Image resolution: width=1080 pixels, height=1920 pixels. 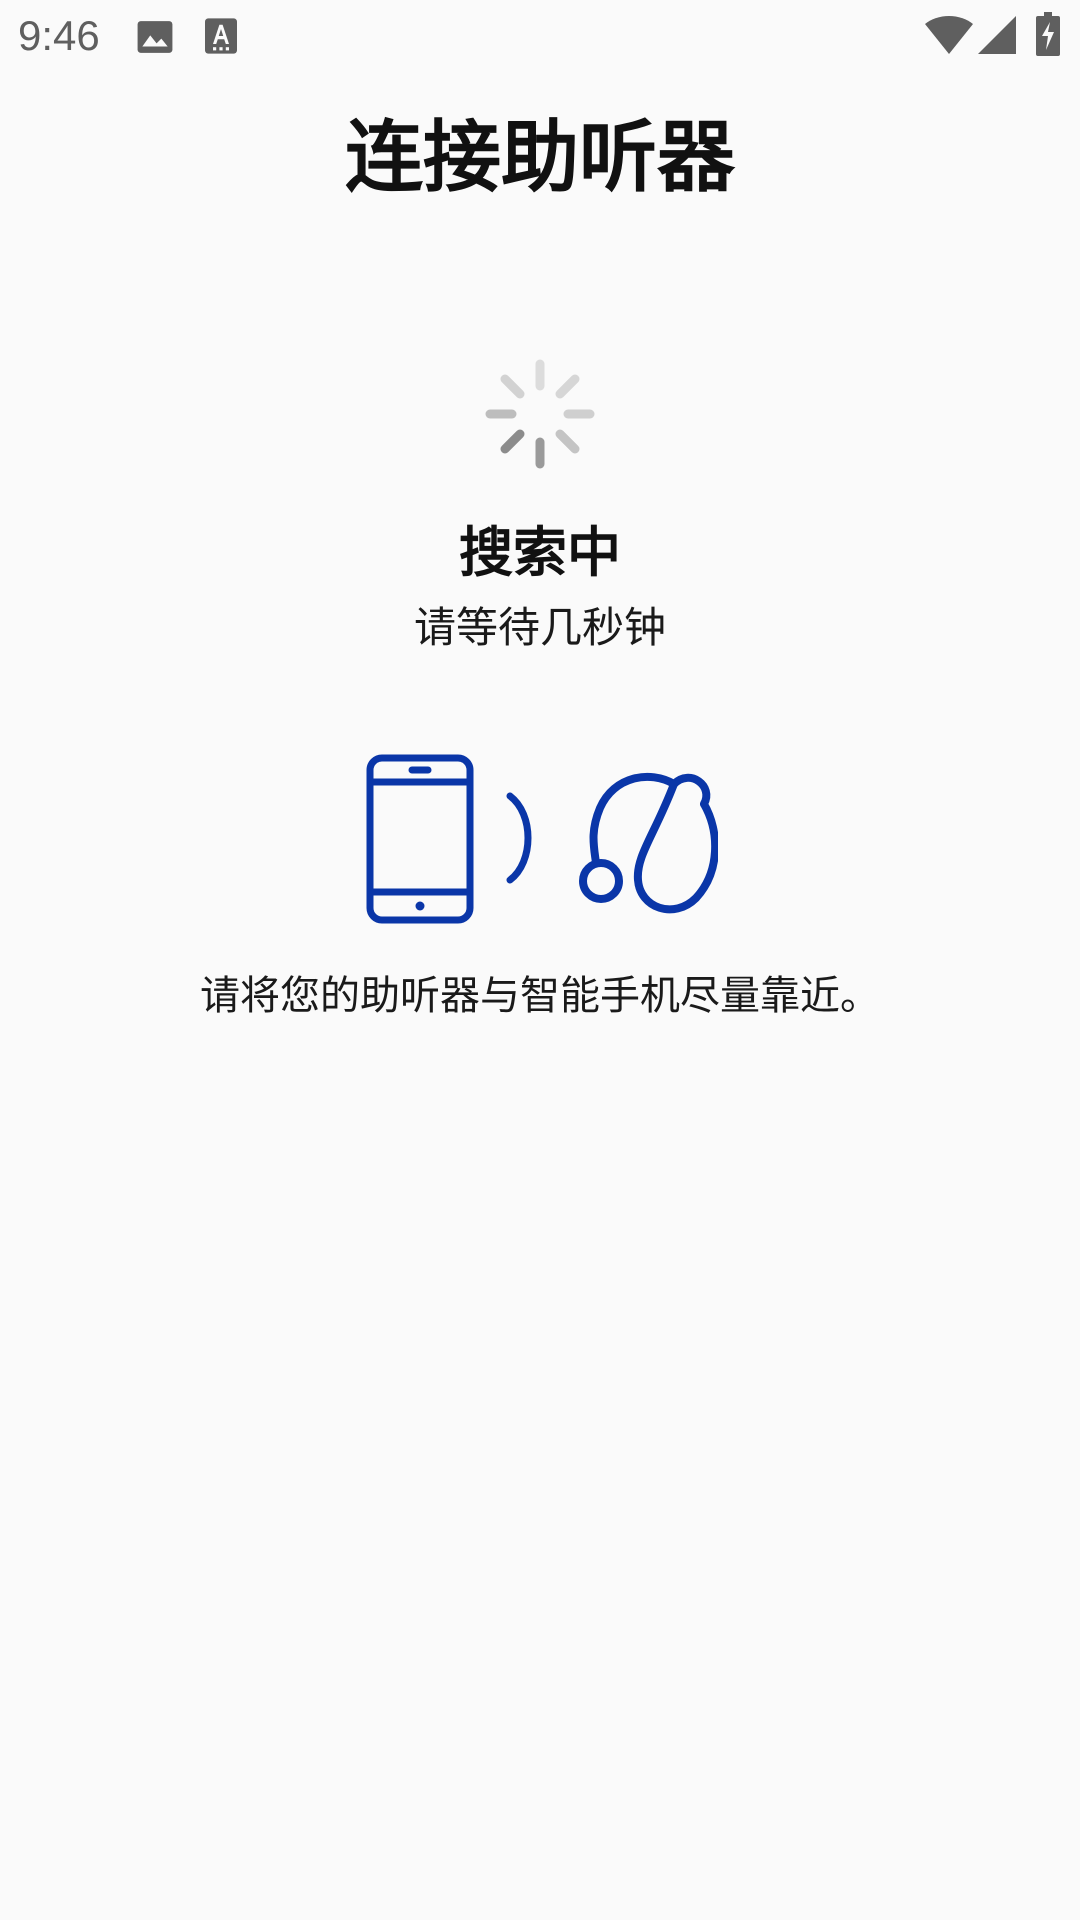 I want to click on battery-charging-icon, so click(x=1048, y=34).